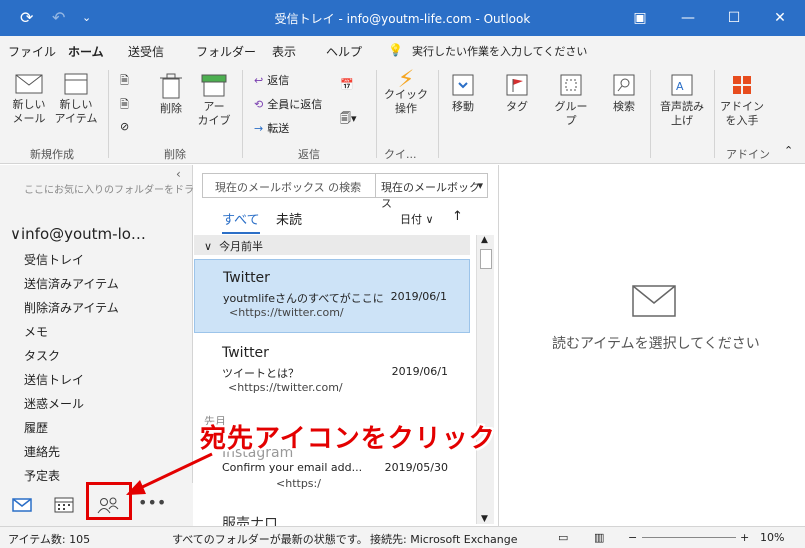 This screenshot has height=548, width=805. Describe the element at coordinates (484, 240) in the screenshot. I see `scroll-up-icon: ▲` at that location.